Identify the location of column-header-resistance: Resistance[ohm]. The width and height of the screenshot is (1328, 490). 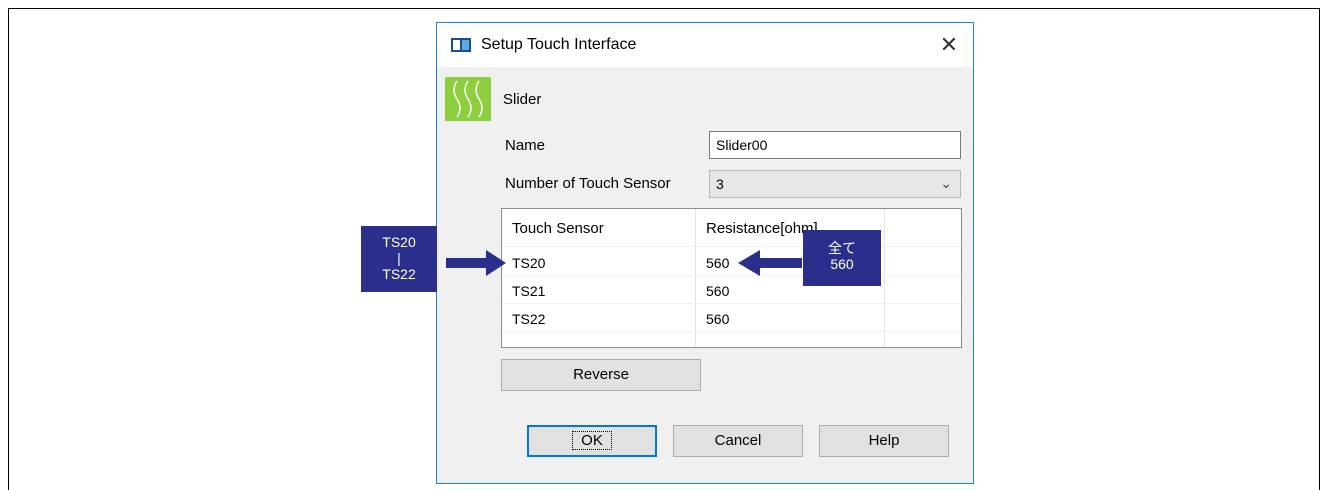
(762, 228).